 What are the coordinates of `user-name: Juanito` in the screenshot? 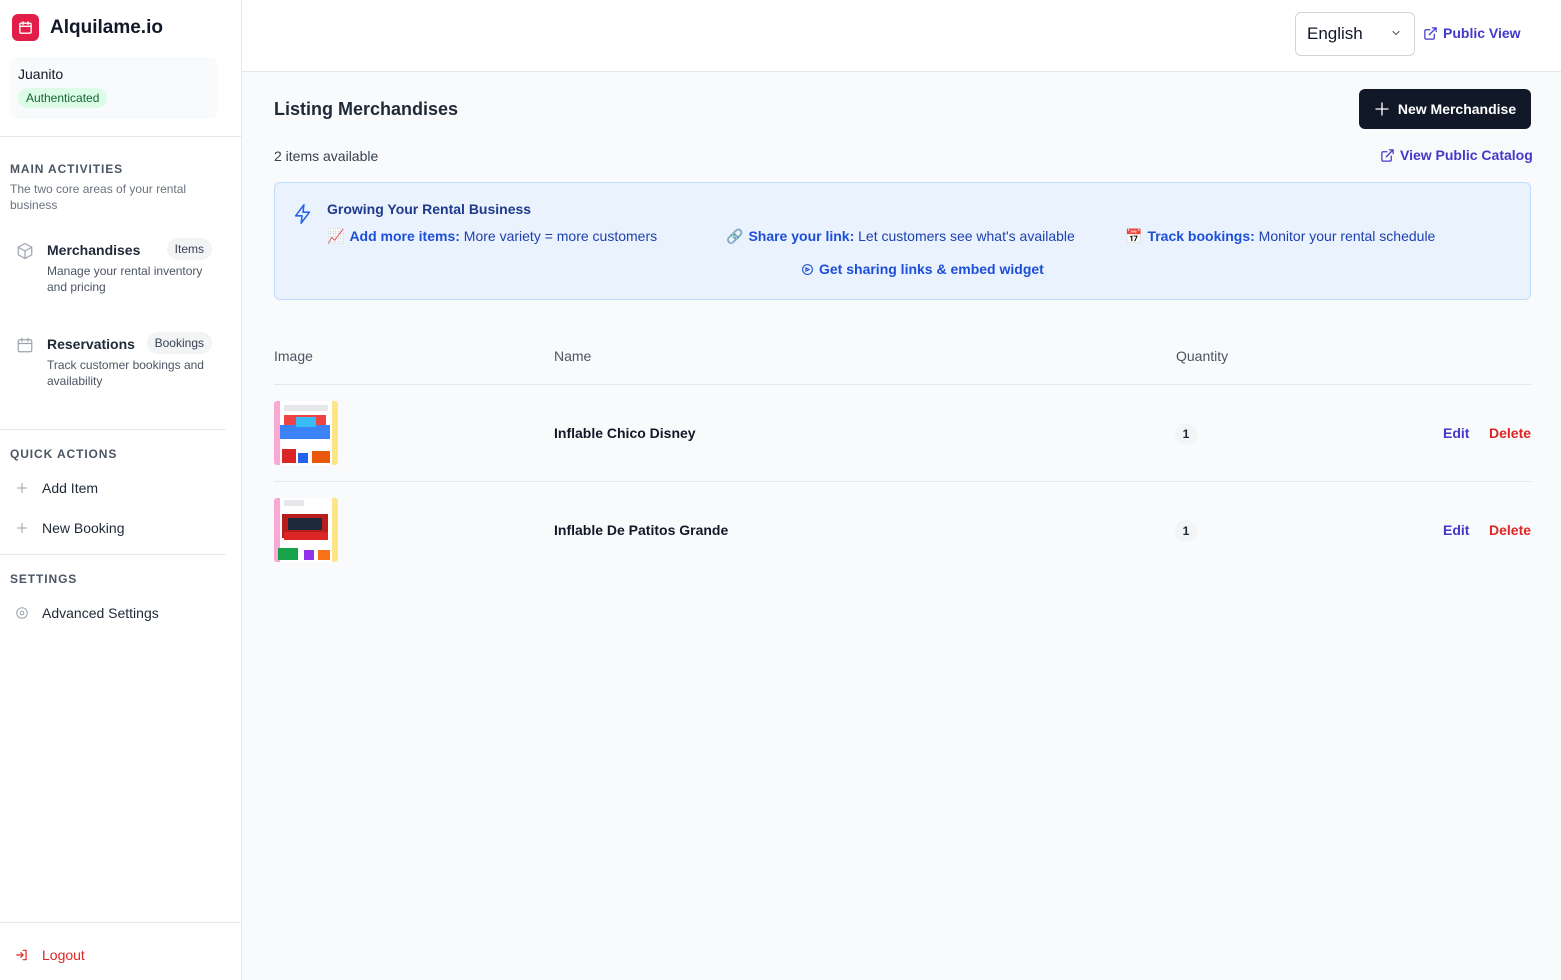 It's located at (41, 74).